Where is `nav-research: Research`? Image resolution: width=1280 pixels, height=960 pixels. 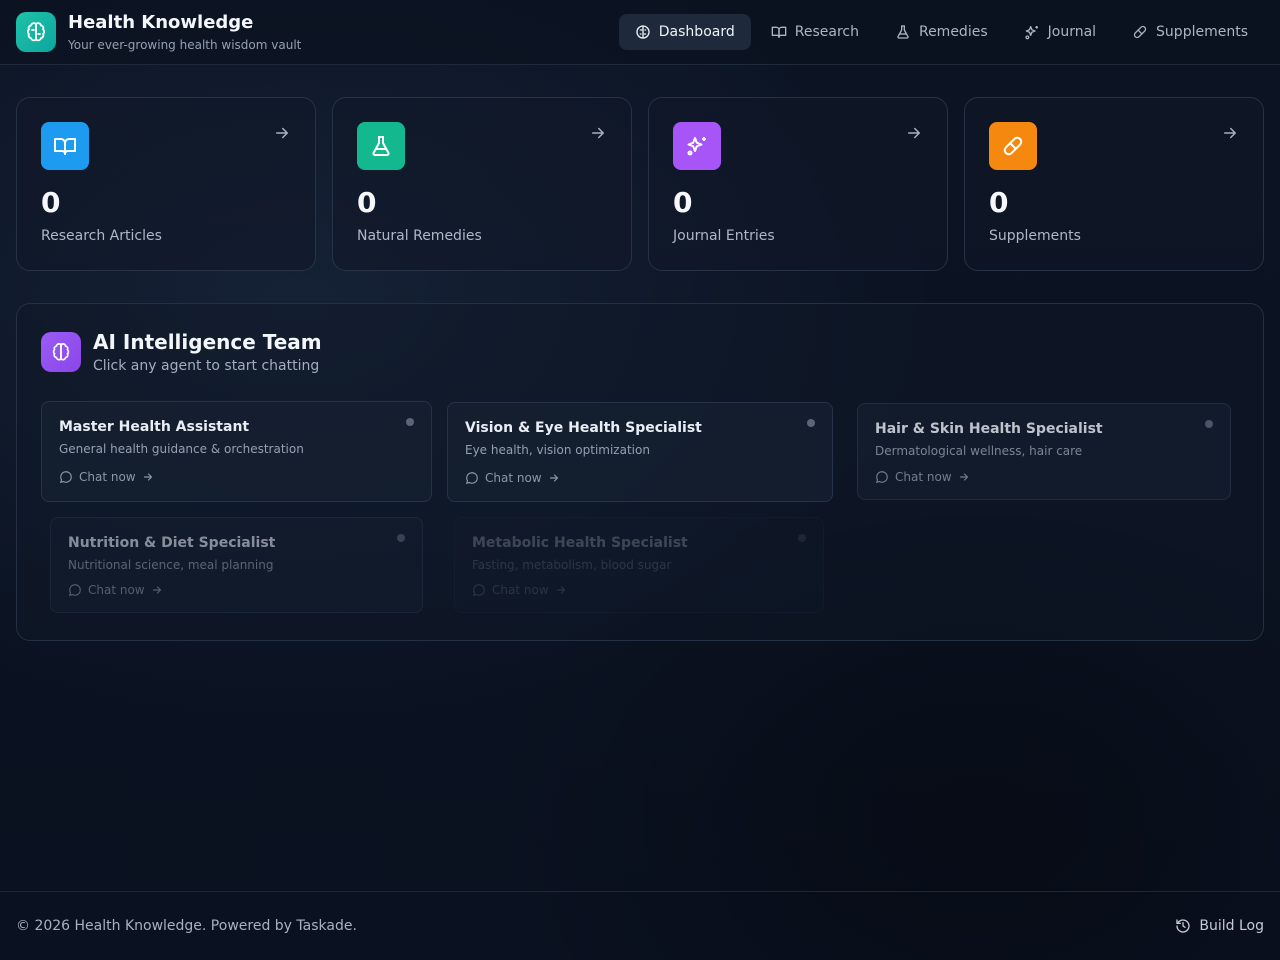 nav-research: Research is located at coordinates (815, 32).